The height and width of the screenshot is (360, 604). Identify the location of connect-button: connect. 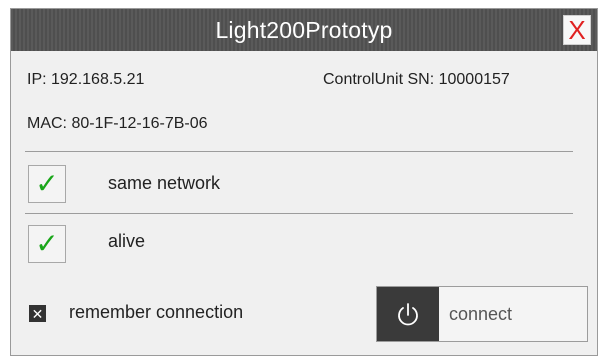
(482, 314).